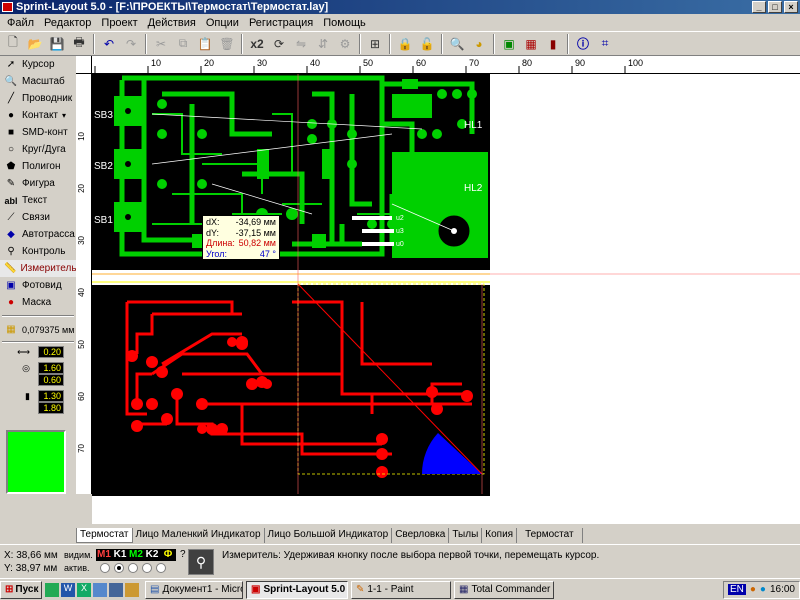  Describe the element at coordinates (38, 217) in the screenshot. I see `tool-links: ⟋ Связи` at that location.